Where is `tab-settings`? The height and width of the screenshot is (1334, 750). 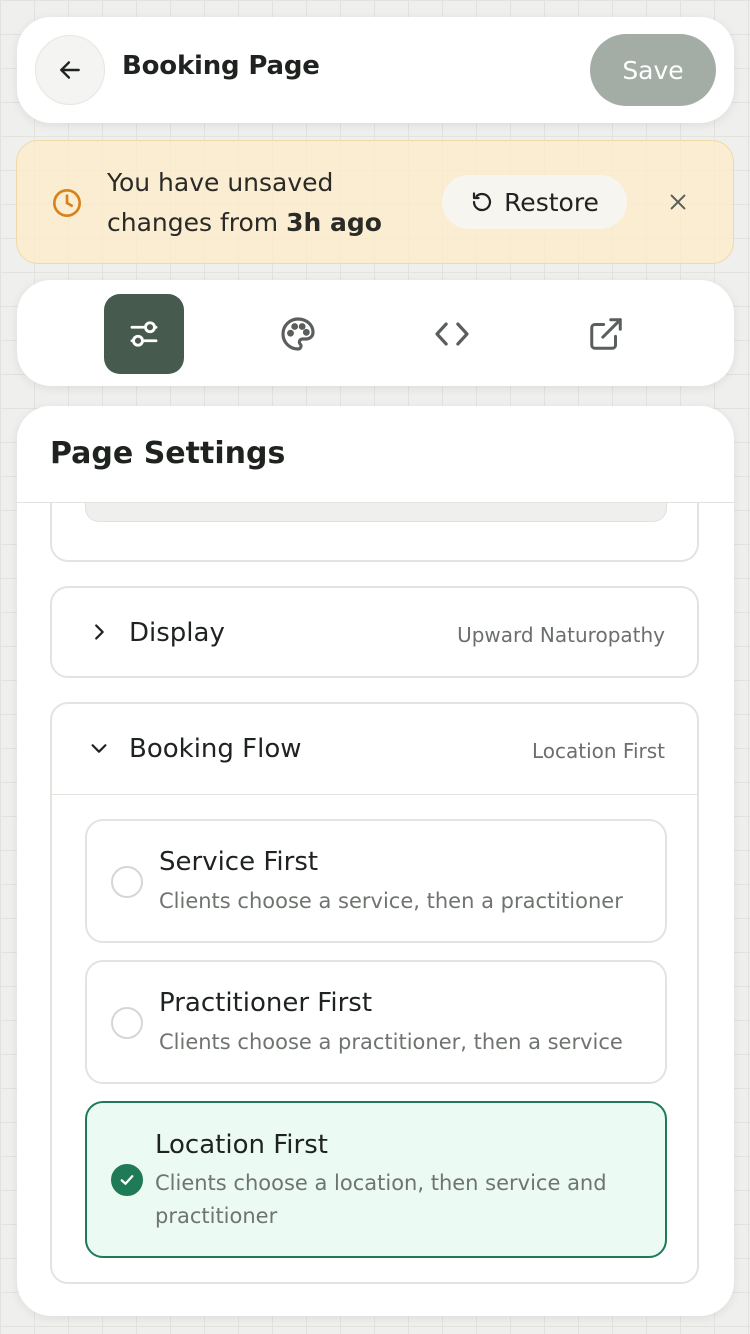
tab-settings is located at coordinates (144, 334).